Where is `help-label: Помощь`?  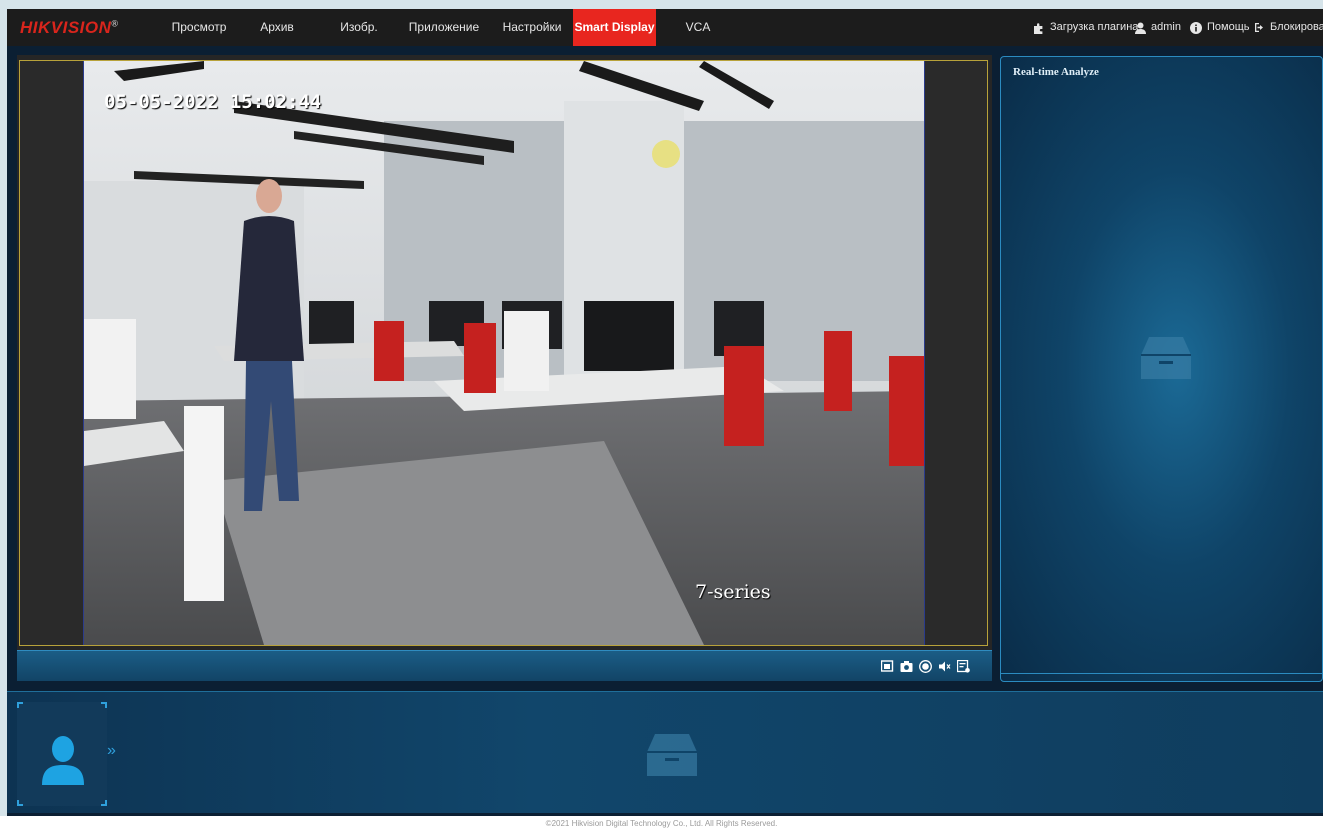
help-label: Помощь is located at coordinates (1228, 27).